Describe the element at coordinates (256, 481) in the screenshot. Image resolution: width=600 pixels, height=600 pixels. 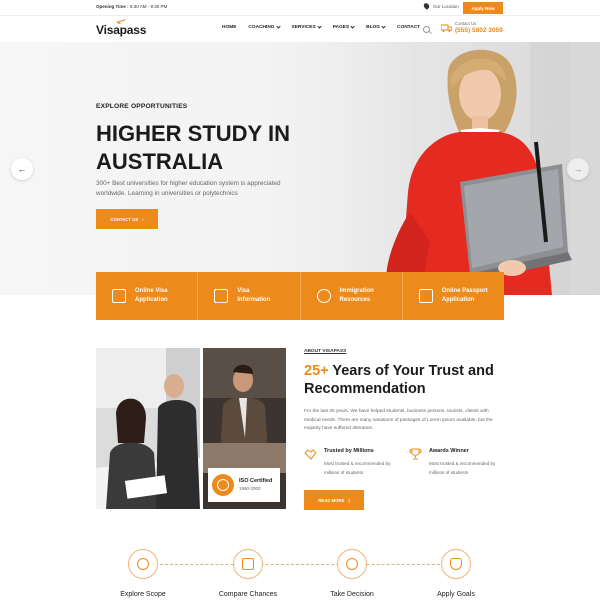
I see `iso-title: ISO Certified` at that location.